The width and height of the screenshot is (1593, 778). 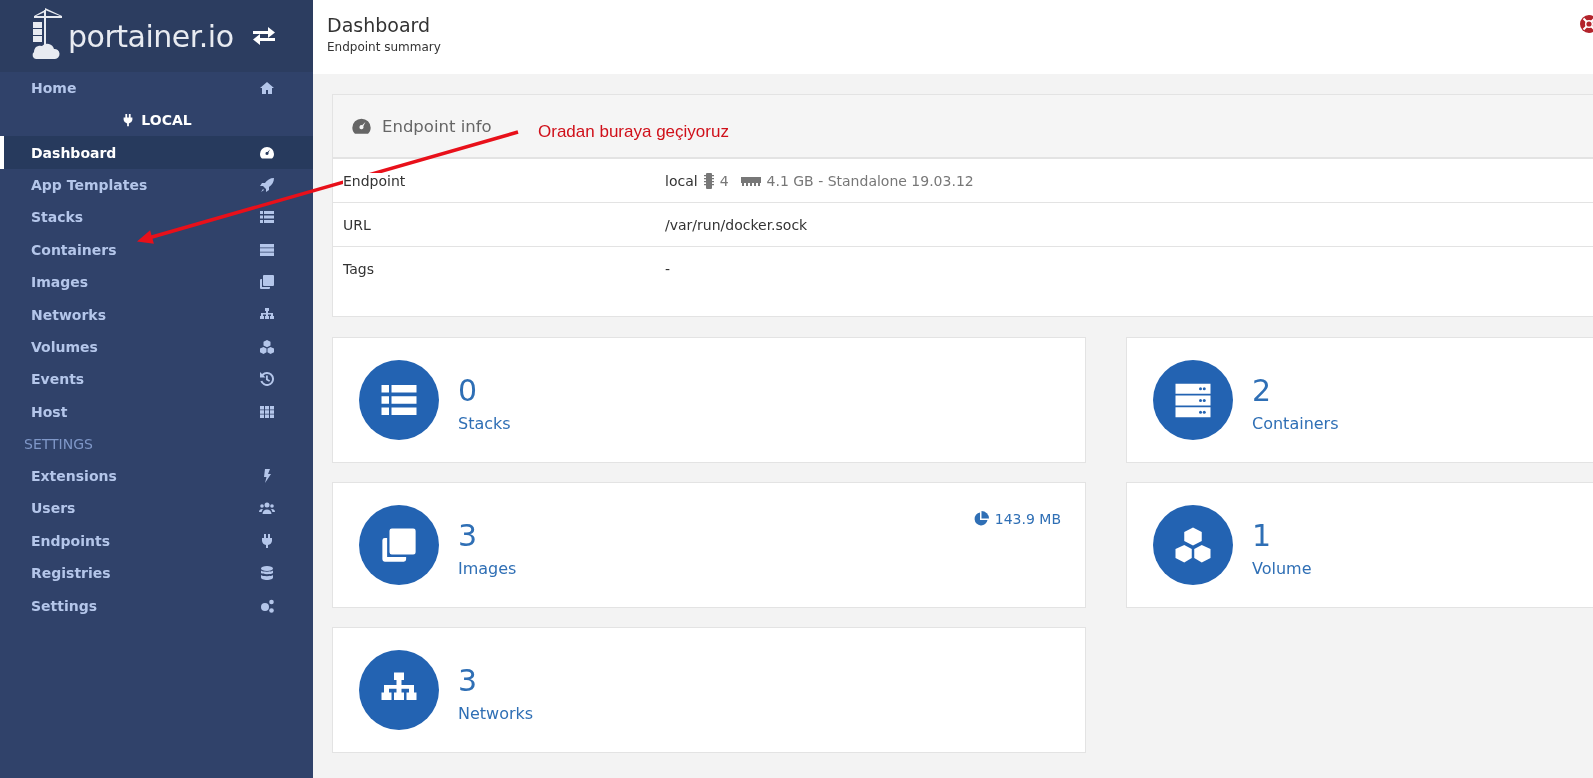 I want to click on swap-arrows-icon, so click(x=264, y=36).